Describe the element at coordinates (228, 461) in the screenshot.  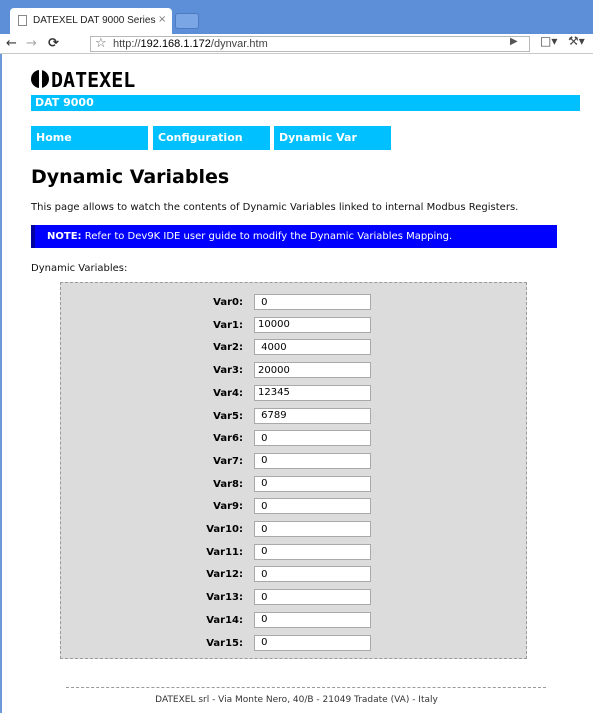
I see `var-label: Var7:` at that location.